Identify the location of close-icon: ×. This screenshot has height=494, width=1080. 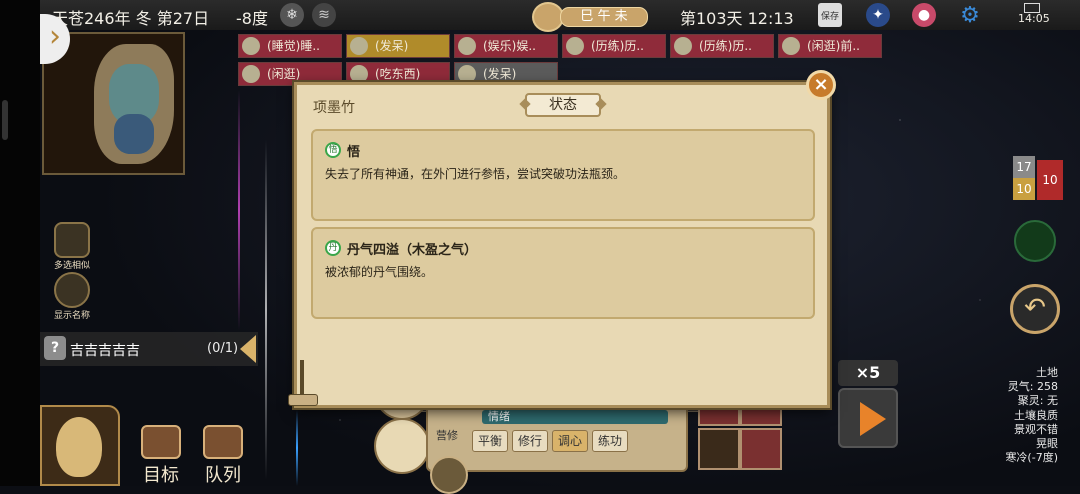
(821, 85).